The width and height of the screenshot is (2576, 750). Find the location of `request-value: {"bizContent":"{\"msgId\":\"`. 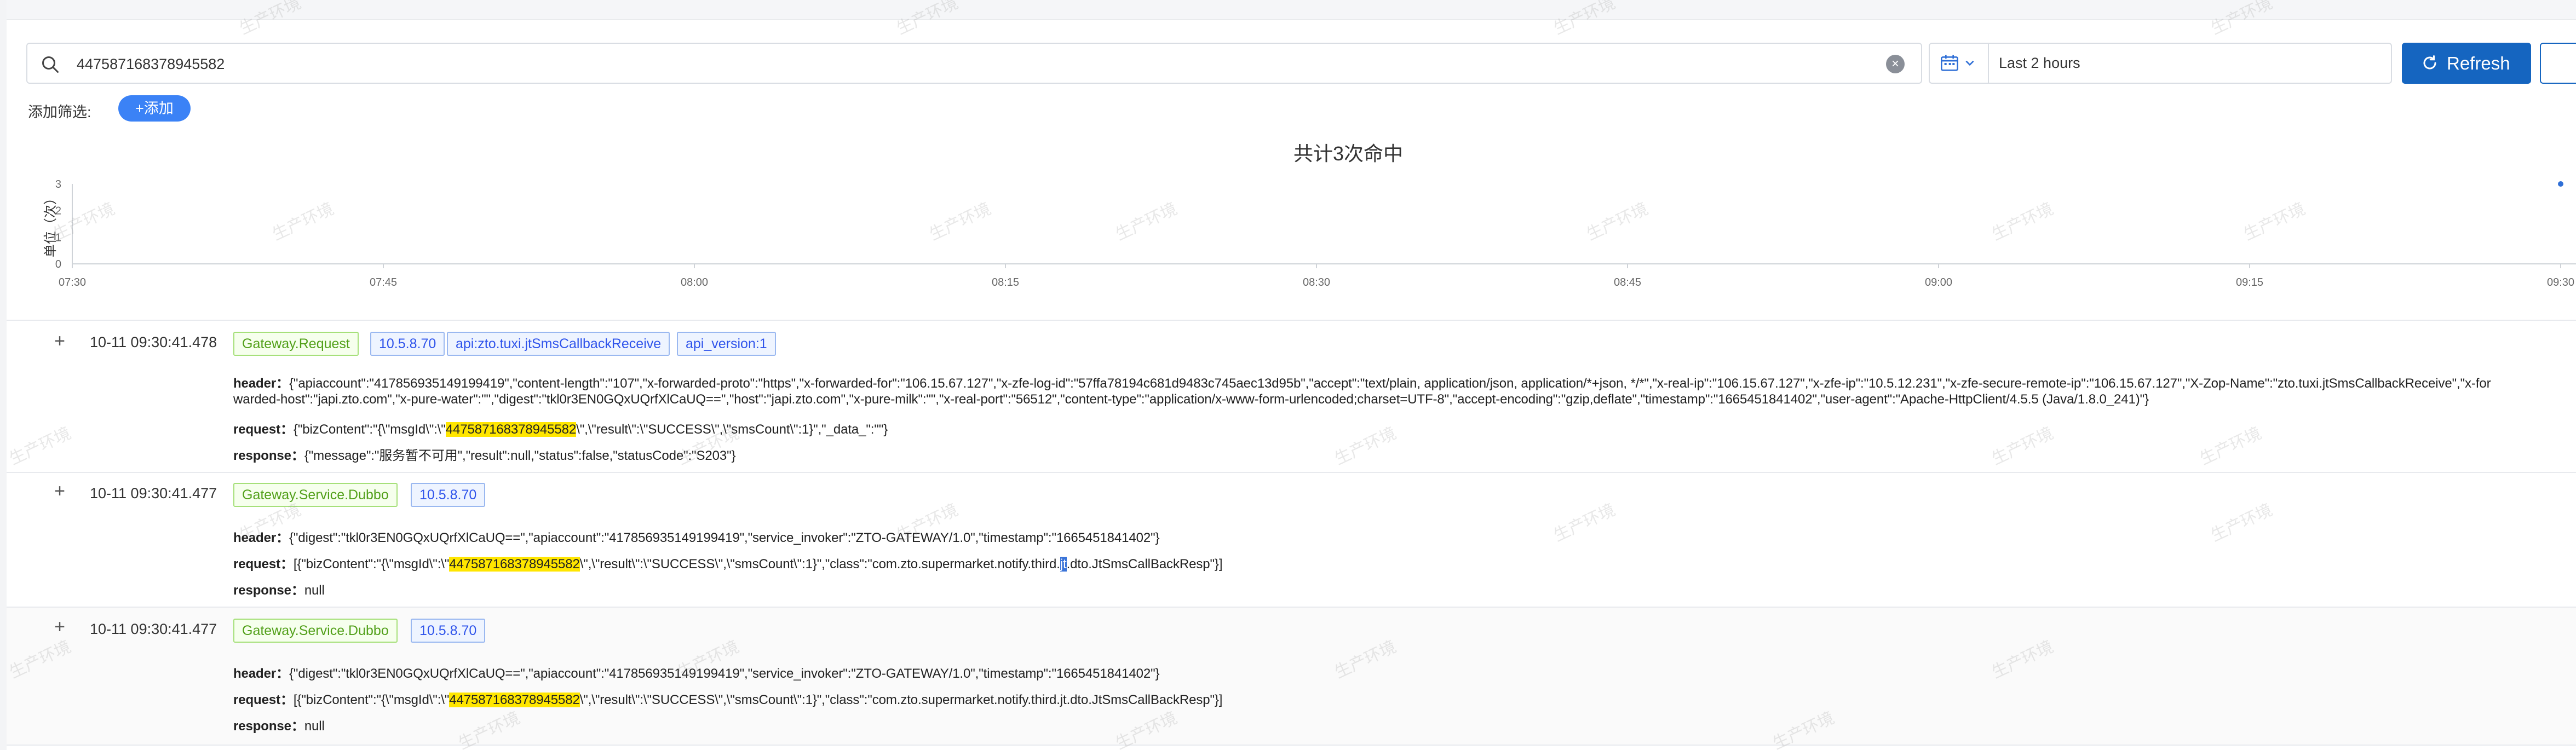

request-value: {"bizContent":"{\"msgId\":\" is located at coordinates (370, 429).